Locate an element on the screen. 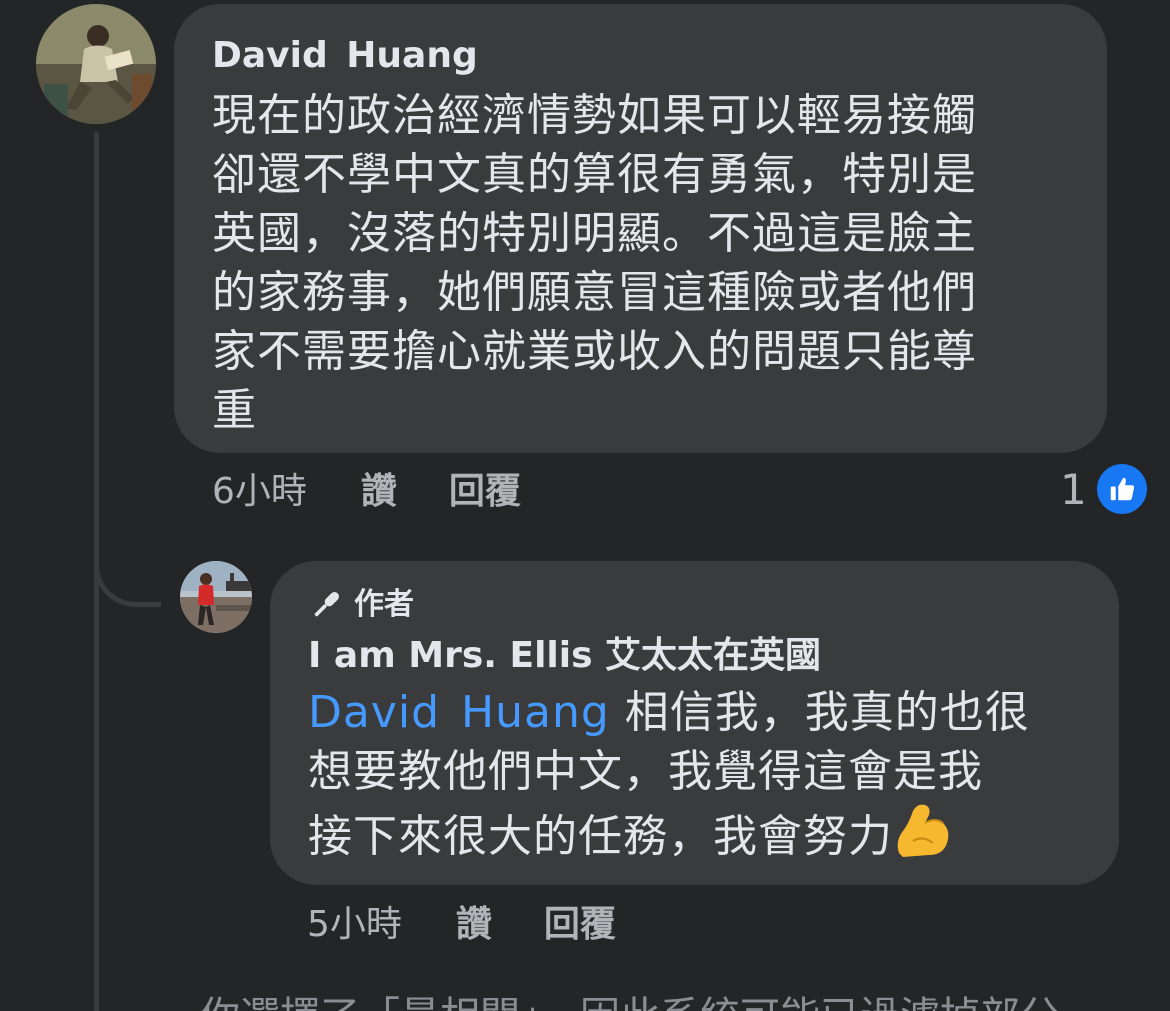 This screenshot has width=1170, height=1011. reply-text-segment: 相信我，我真的也很 is located at coordinates (827, 712).